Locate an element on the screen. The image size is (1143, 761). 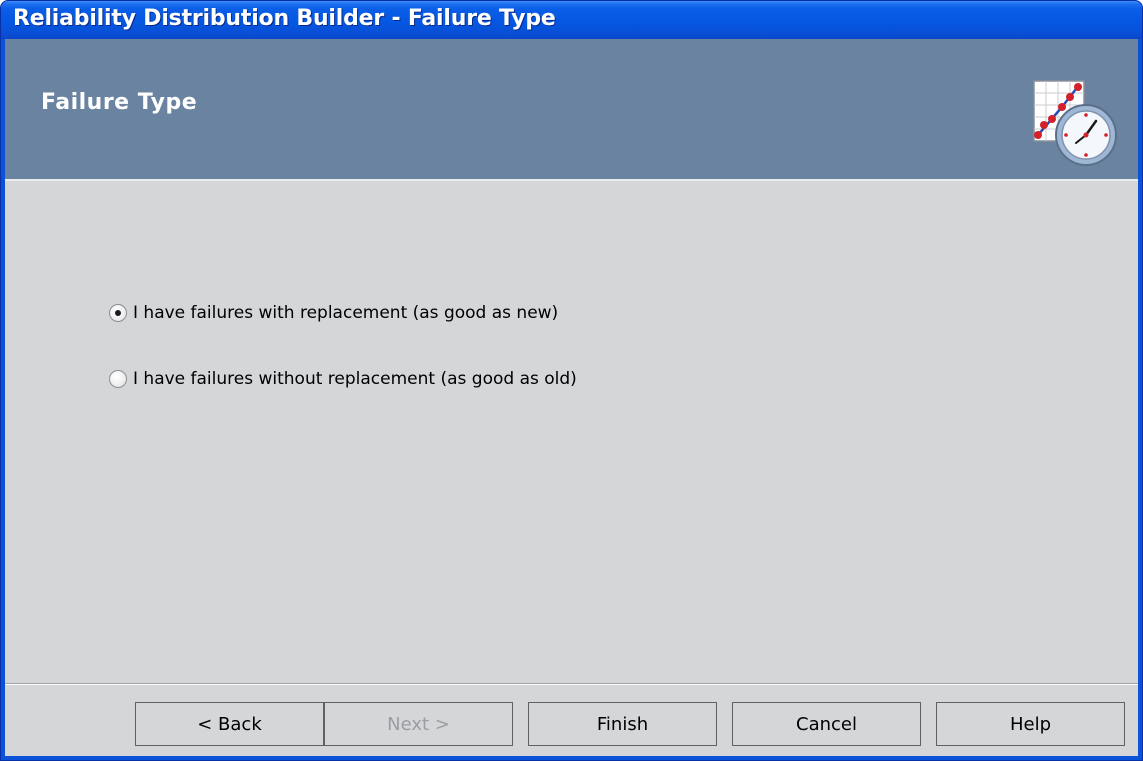
back-button: < Back is located at coordinates (229, 724).